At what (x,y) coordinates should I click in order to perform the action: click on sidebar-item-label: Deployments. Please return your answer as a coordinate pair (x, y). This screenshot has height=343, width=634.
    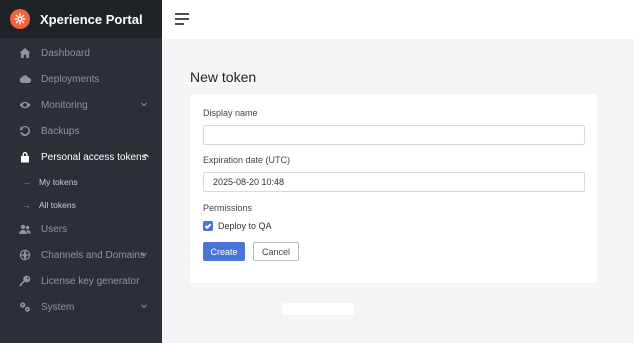
    Looking at the image, I should click on (70, 79).